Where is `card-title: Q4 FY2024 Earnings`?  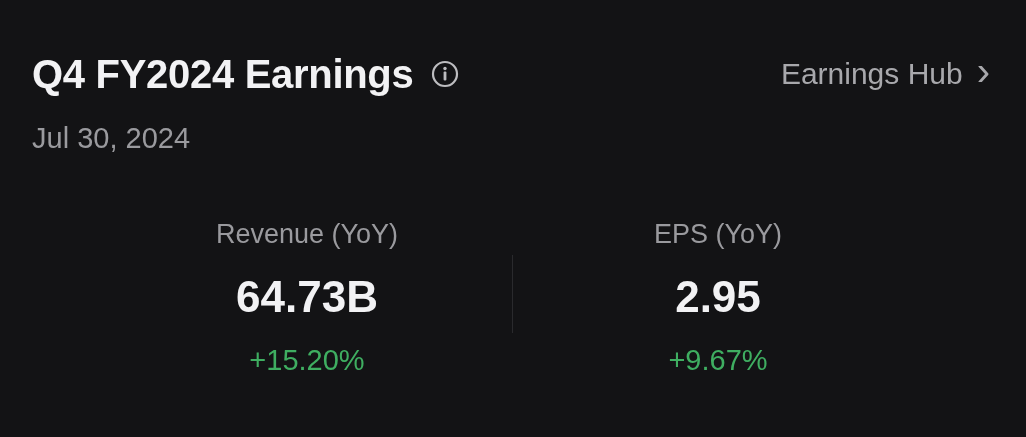
card-title: Q4 FY2024 Earnings is located at coordinates (223, 74).